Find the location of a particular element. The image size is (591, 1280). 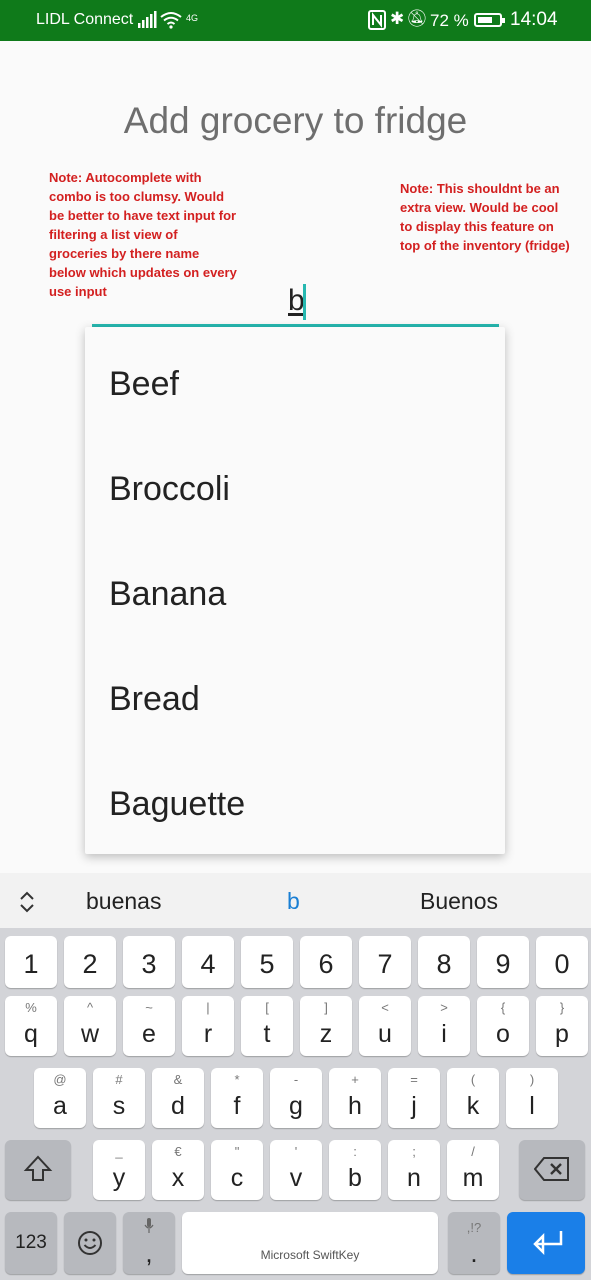

enter-key is located at coordinates (546, 1243).